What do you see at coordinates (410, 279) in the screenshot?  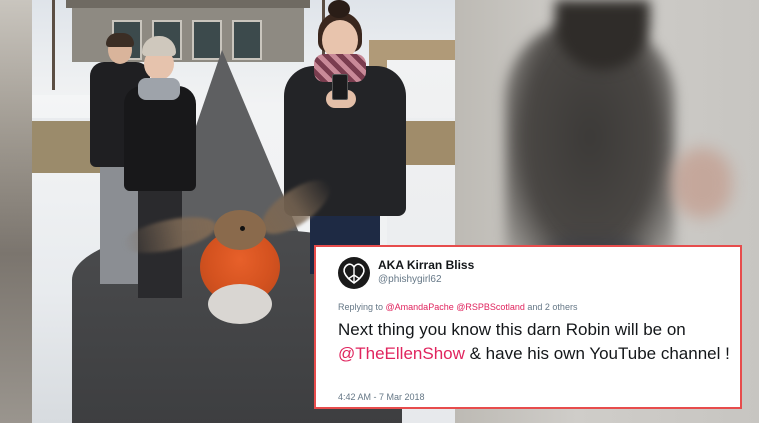 I see `user-handle: @phishygirl62` at bounding box center [410, 279].